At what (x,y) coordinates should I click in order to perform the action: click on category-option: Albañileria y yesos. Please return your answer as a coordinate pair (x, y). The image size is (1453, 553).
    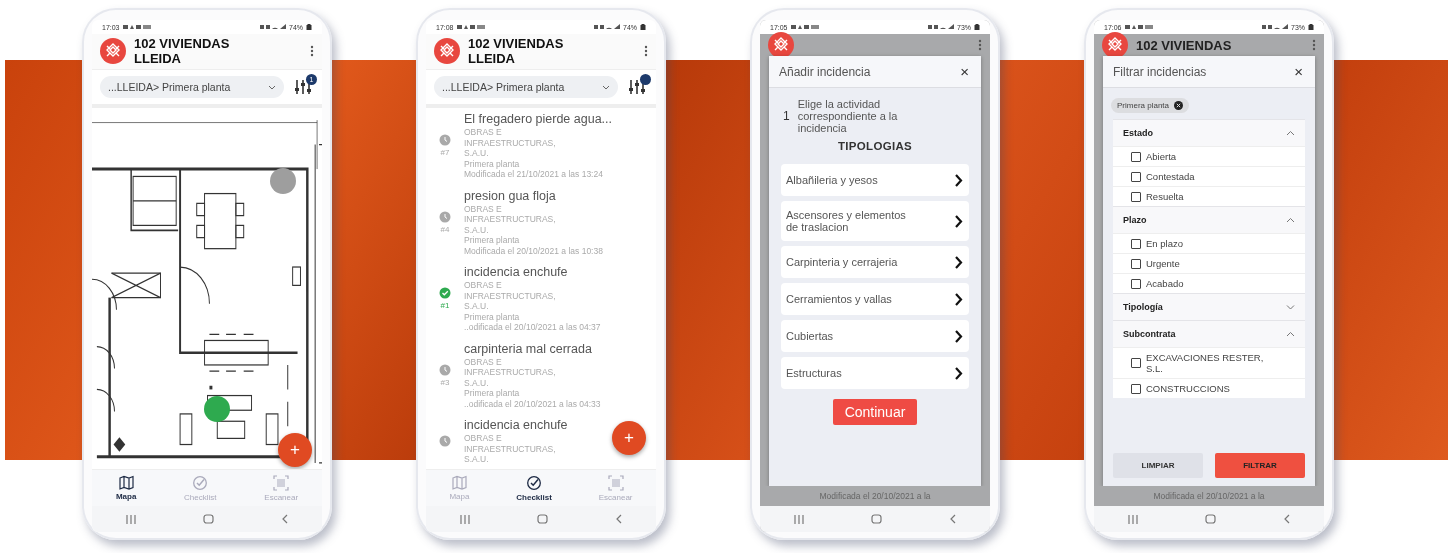
    Looking at the image, I should click on (875, 180).